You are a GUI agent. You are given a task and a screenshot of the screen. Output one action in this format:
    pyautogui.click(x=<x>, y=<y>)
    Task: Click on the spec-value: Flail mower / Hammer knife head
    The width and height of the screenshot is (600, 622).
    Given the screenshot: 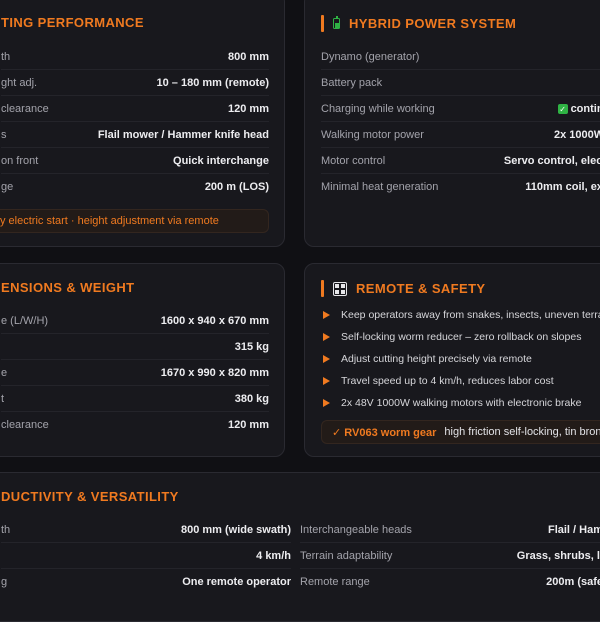 What is the action you would take?
    pyautogui.click(x=183, y=134)
    